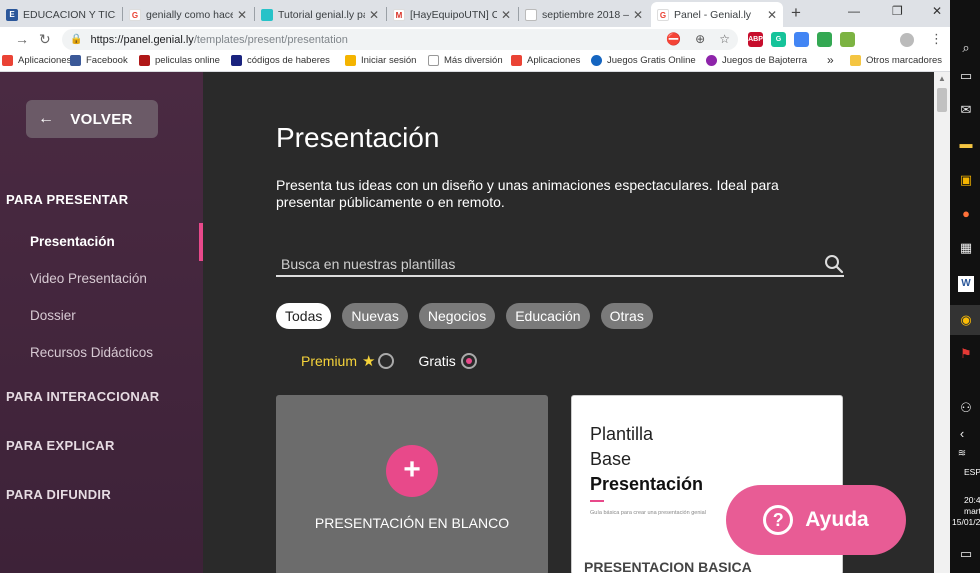  Describe the element at coordinates (651, 60) in the screenshot. I see `bookmark-label: Juegos Gratis Online` at that location.